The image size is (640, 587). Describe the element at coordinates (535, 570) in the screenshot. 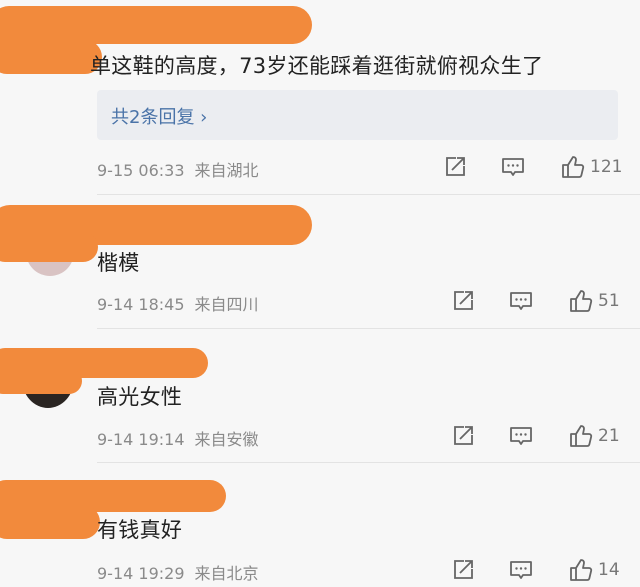

I see `comment-actions: 14` at that location.